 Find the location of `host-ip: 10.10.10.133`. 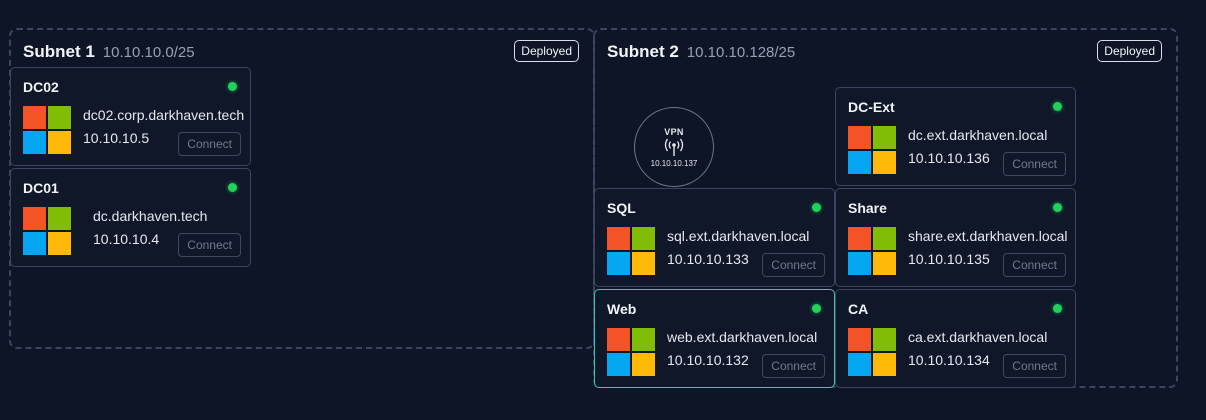

host-ip: 10.10.10.133 is located at coordinates (708, 259).